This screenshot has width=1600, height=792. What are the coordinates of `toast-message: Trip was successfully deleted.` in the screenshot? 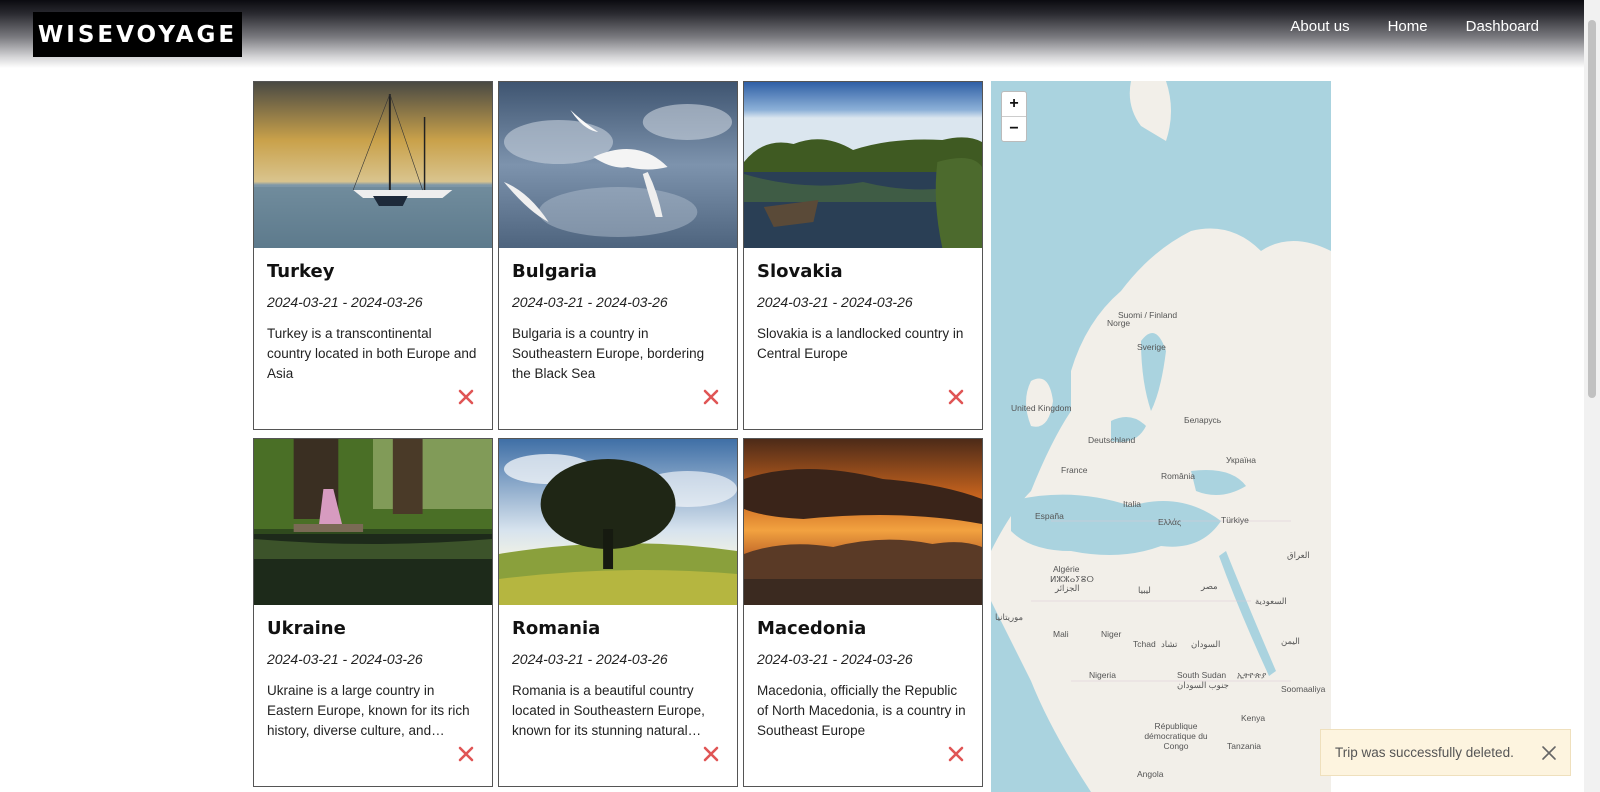 It's located at (1424, 752).